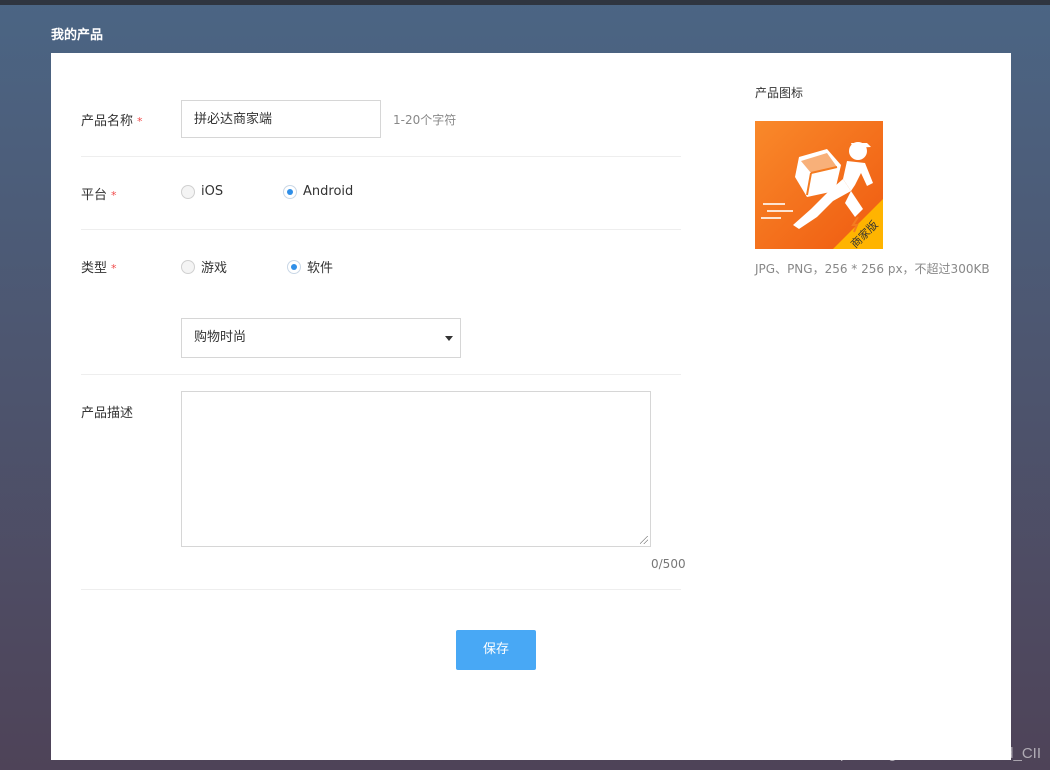  I want to click on character-counter: 0/500, so click(668, 564).